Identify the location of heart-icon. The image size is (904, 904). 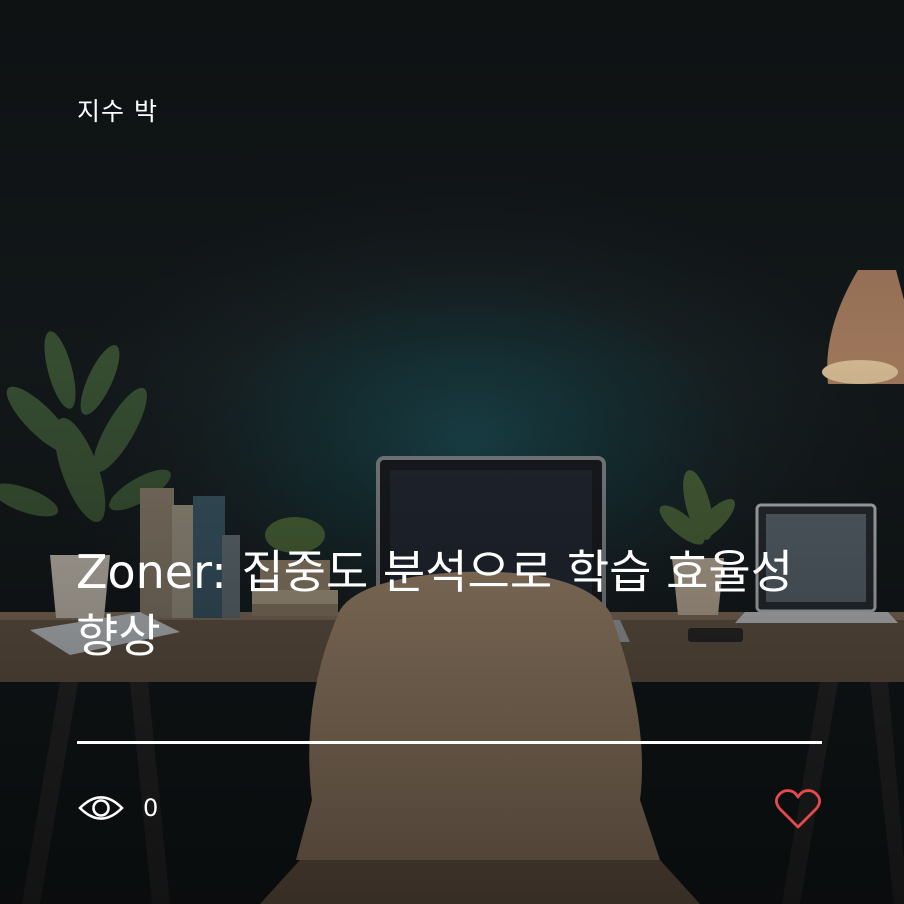
(798, 809).